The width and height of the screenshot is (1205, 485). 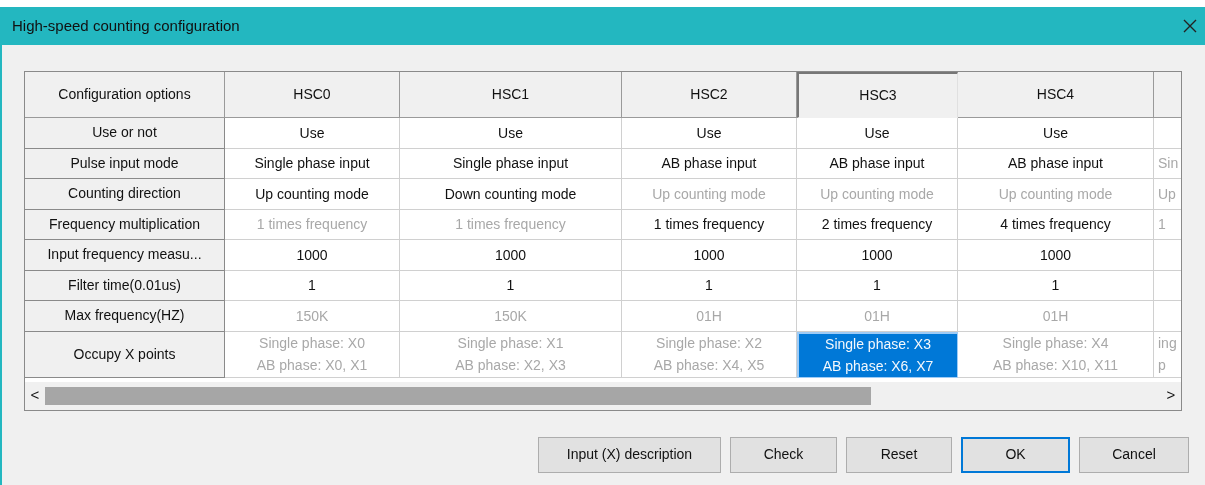 I want to click on column-header: Configuration options, so click(x=125, y=95).